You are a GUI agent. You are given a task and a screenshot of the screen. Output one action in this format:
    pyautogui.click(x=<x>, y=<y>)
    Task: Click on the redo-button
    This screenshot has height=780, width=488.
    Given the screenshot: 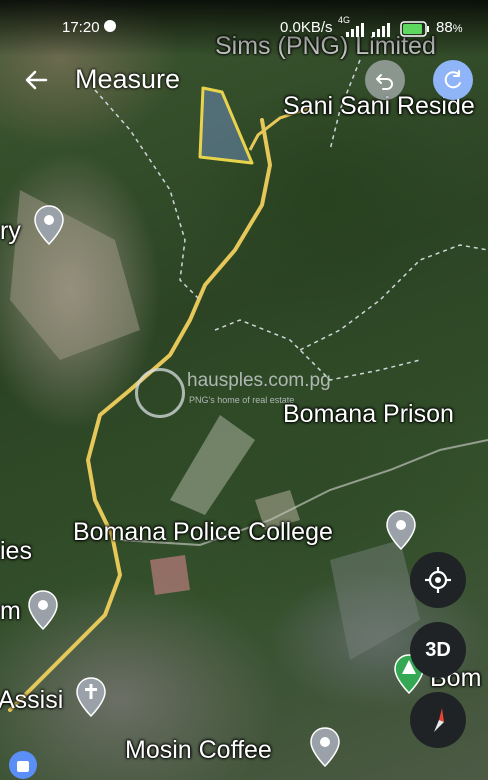 What is the action you would take?
    pyautogui.click(x=453, y=80)
    